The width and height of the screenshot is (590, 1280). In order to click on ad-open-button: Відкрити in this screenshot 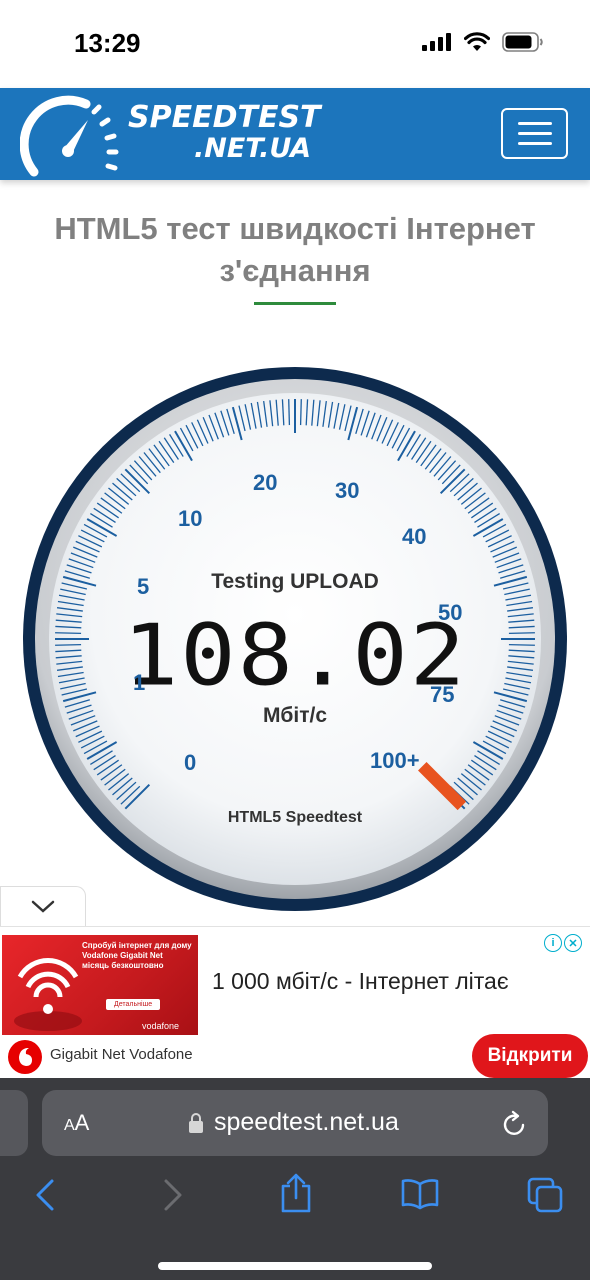, I will do `click(530, 1056)`.